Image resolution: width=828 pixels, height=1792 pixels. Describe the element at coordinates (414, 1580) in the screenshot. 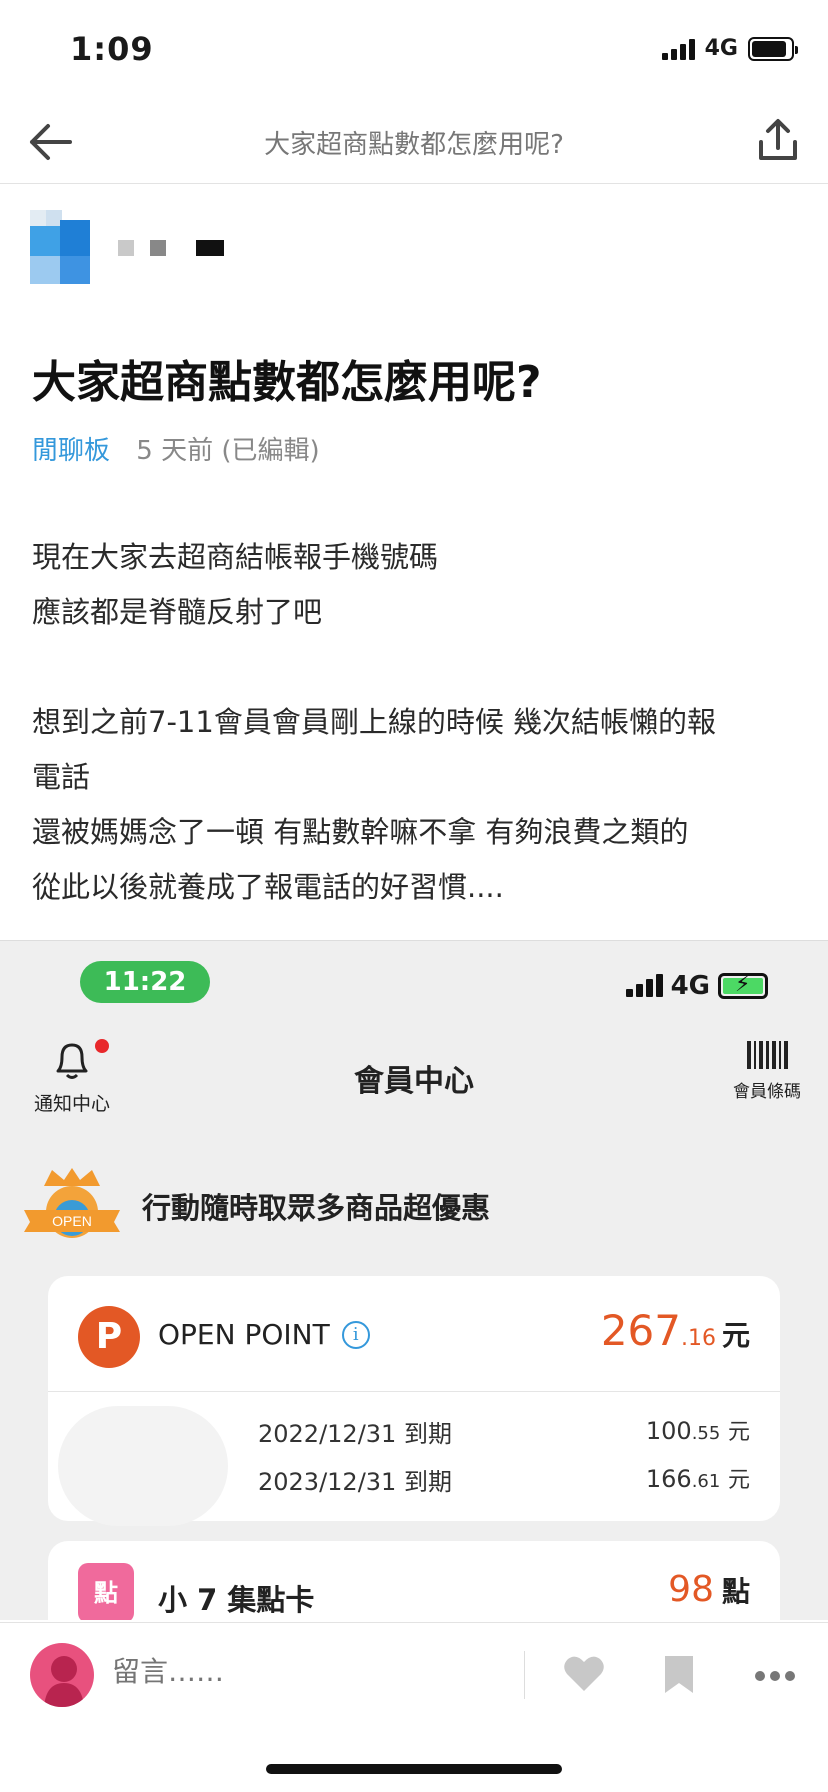

I see `image-stamp-card: 點 小 7 集點卡 98 點` at that location.